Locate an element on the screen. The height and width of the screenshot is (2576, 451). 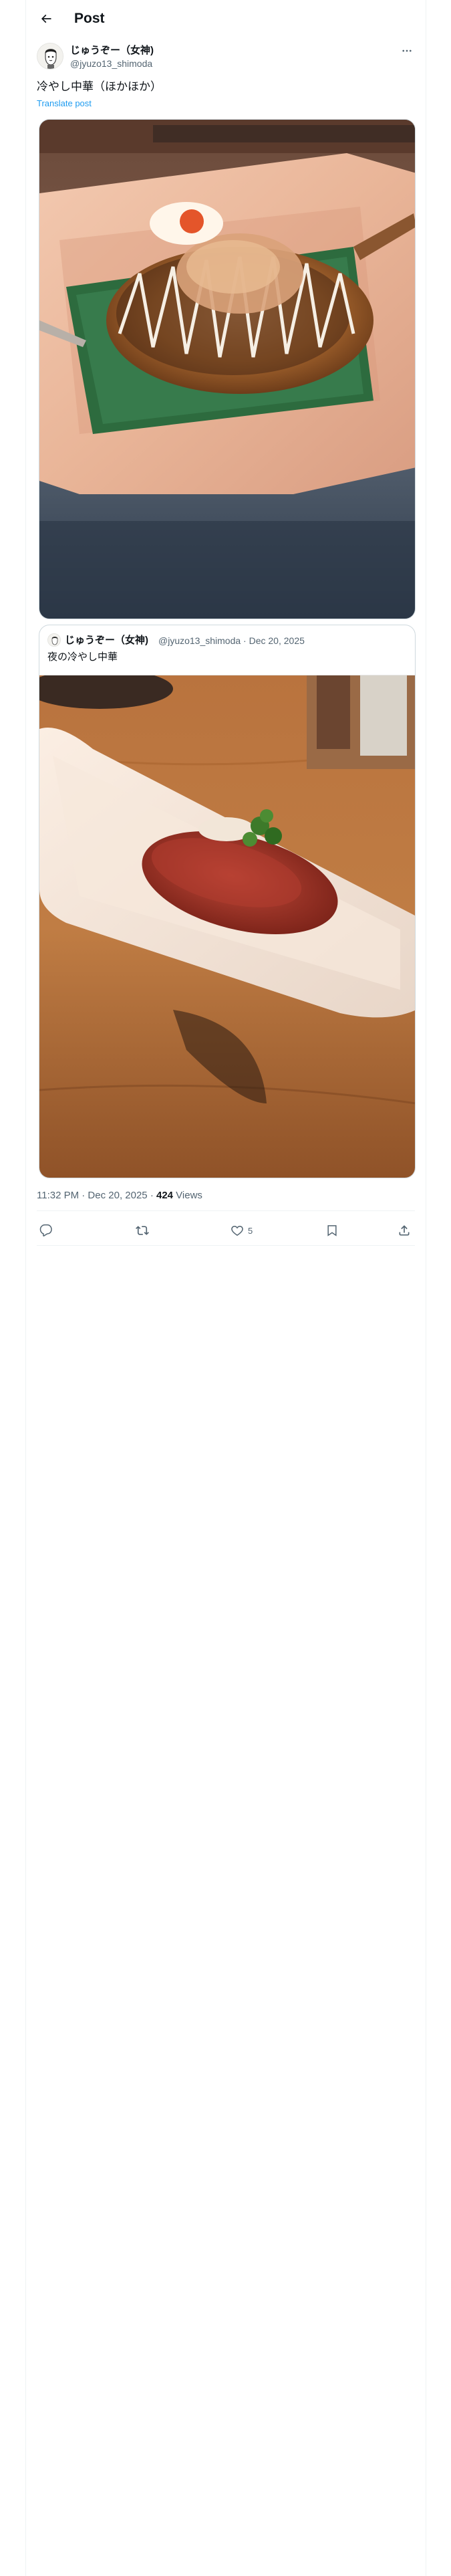
post-timestamp: 11:32 PM · Dec 20, 2025 · 424 Views is located at coordinates (119, 1195).